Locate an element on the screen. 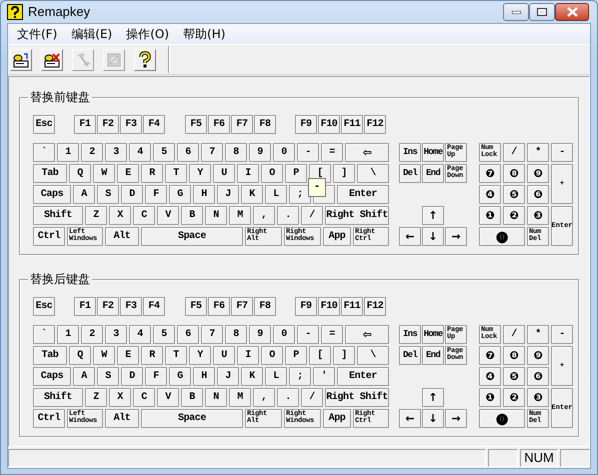  tooltip: - is located at coordinates (317, 187).